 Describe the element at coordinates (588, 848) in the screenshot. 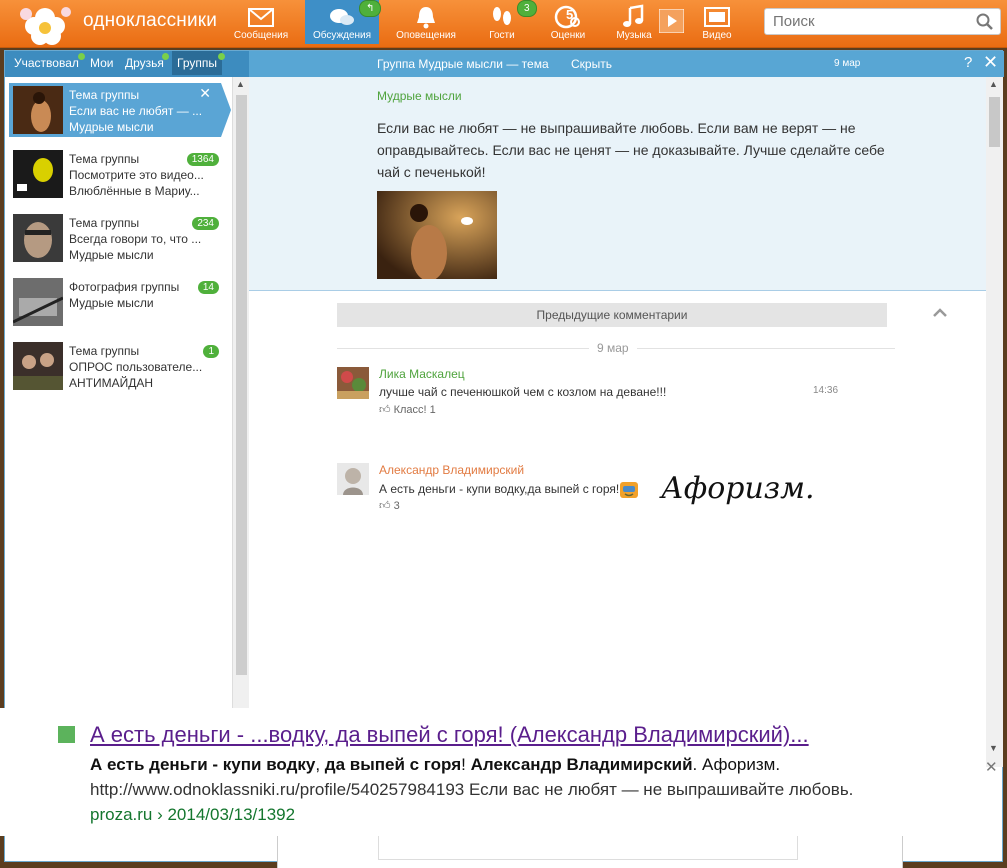

I see `comment-input-area` at that location.